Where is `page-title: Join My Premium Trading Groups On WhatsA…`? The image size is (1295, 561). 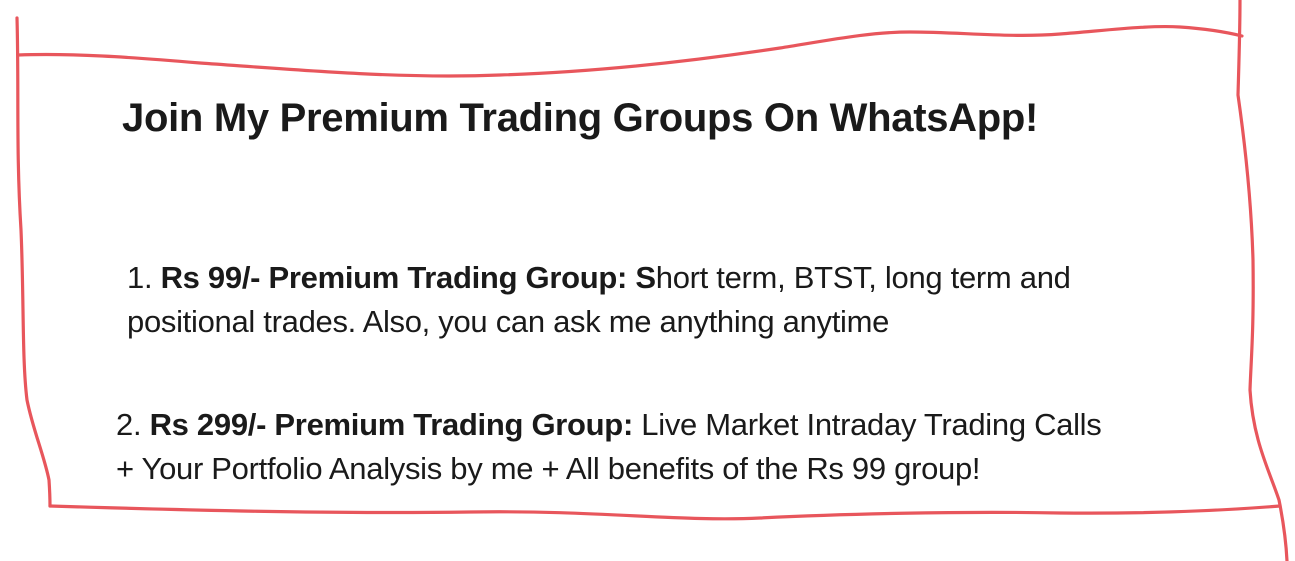 page-title: Join My Premium Trading Groups On WhatsA… is located at coordinates (580, 118).